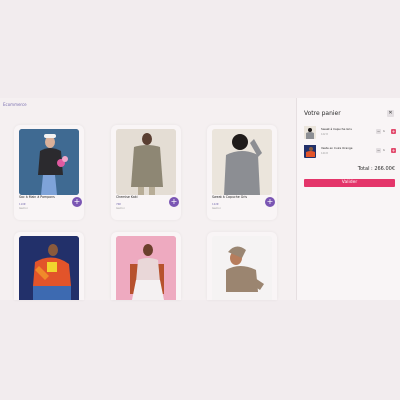 This screenshot has height=400, width=400. Describe the element at coordinates (324, 134) in the screenshot. I see `cart-item-price: 122 €` at that location.